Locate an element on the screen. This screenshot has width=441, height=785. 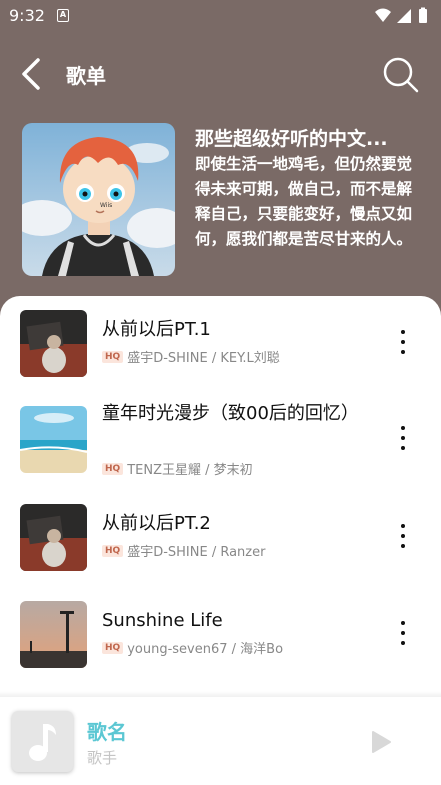
mini-player-art is located at coordinates (42, 741).